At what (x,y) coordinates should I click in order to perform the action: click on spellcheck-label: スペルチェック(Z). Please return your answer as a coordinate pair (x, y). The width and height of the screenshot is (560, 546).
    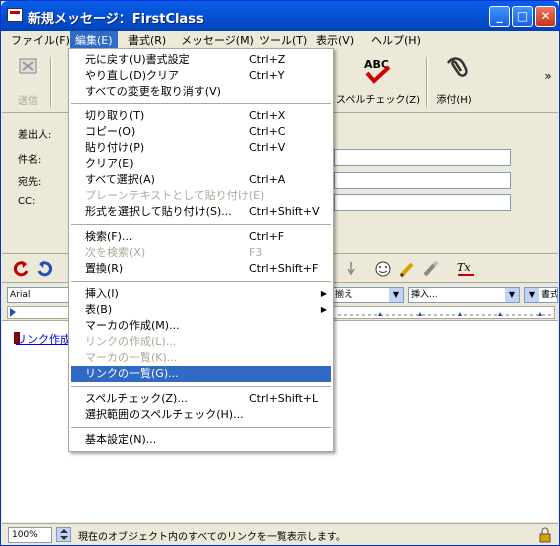
    Looking at the image, I should click on (378, 100).